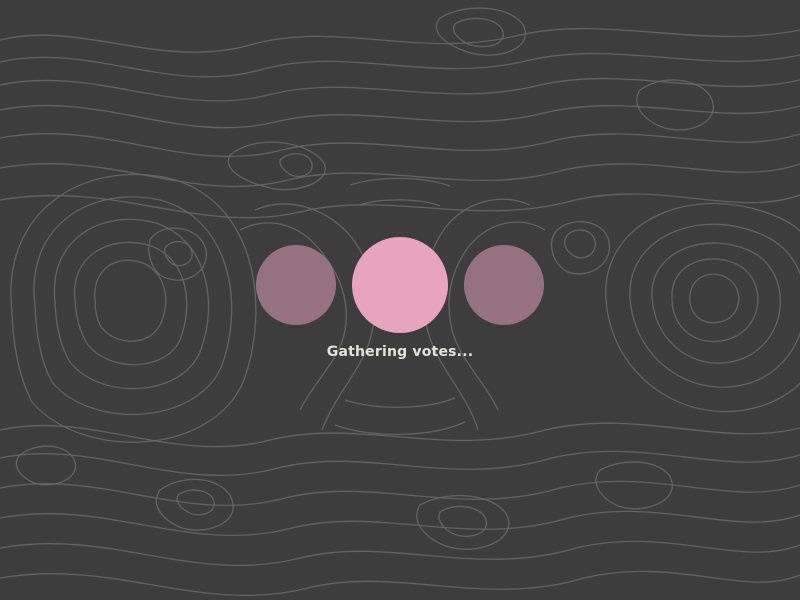 The width and height of the screenshot is (800, 600). I want to click on loader-dot-left, so click(296, 285).